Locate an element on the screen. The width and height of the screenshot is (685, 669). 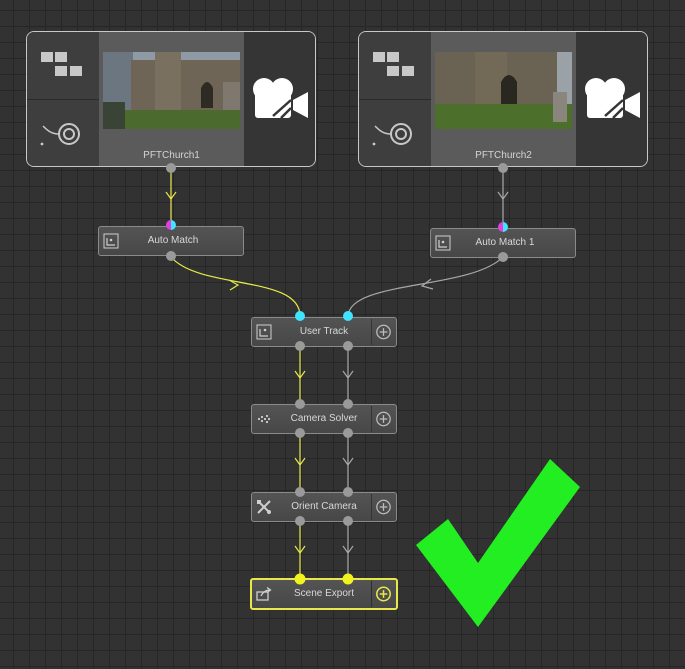
clip-name: PFTChurch2 is located at coordinates (503, 155).